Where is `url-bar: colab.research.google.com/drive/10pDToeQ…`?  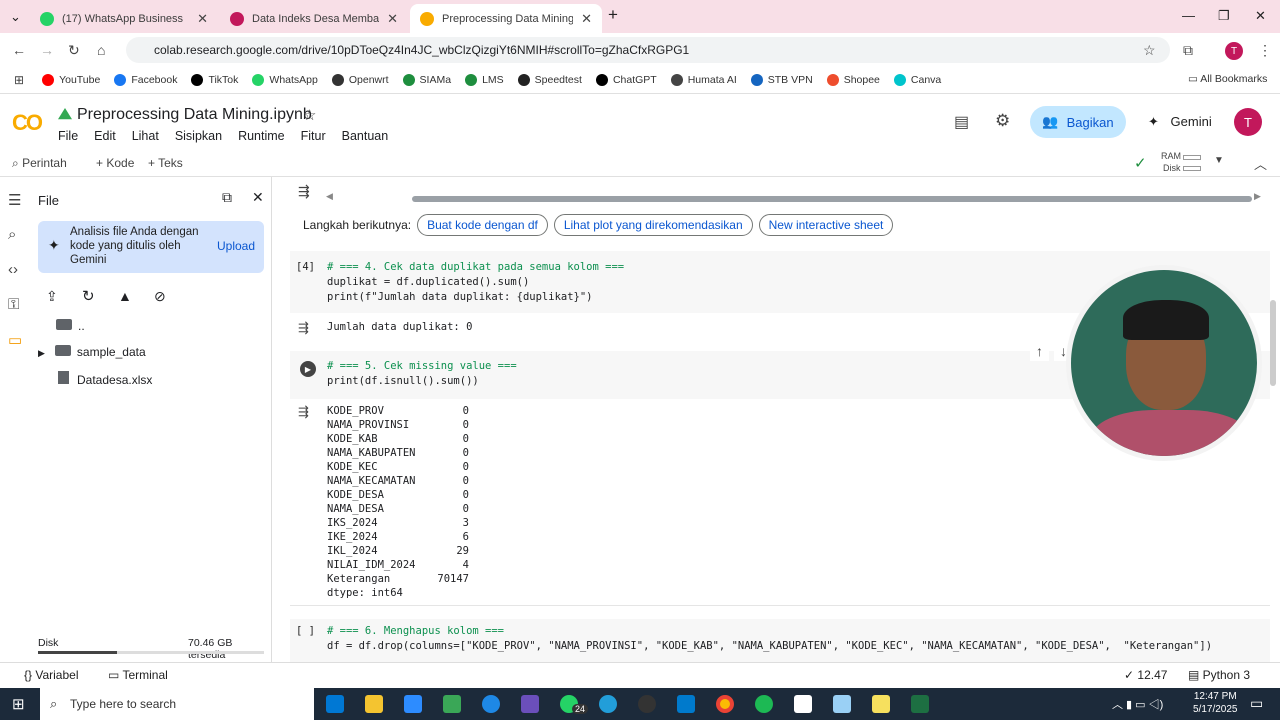
url-bar: colab.research.google.com/drive/10pDToeQ… is located at coordinates (648, 50).